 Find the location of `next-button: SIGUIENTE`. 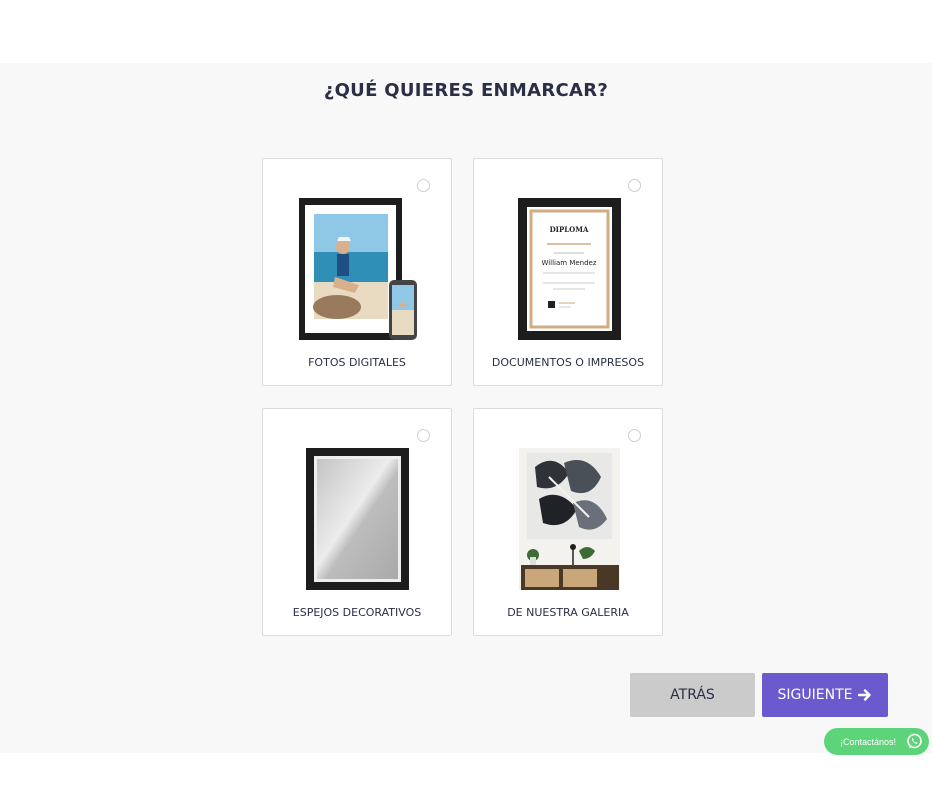

next-button: SIGUIENTE is located at coordinates (825, 695).